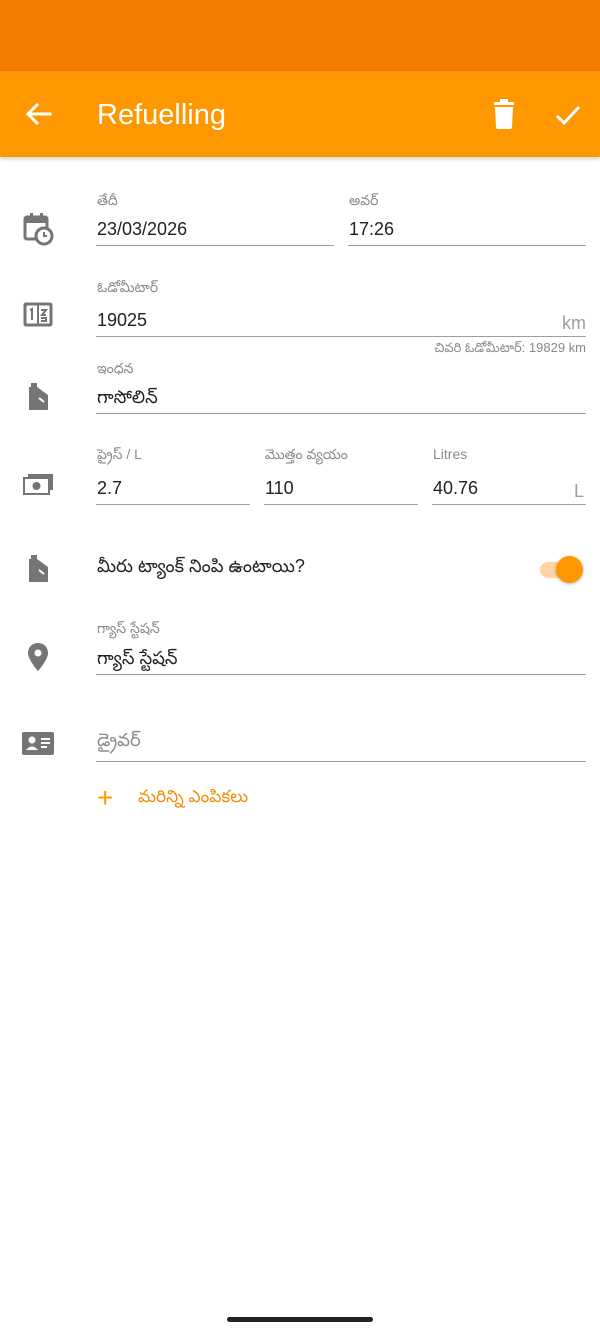  Describe the element at coordinates (127, 397) in the screenshot. I see `fuel-value: గాసోలిన్` at that location.